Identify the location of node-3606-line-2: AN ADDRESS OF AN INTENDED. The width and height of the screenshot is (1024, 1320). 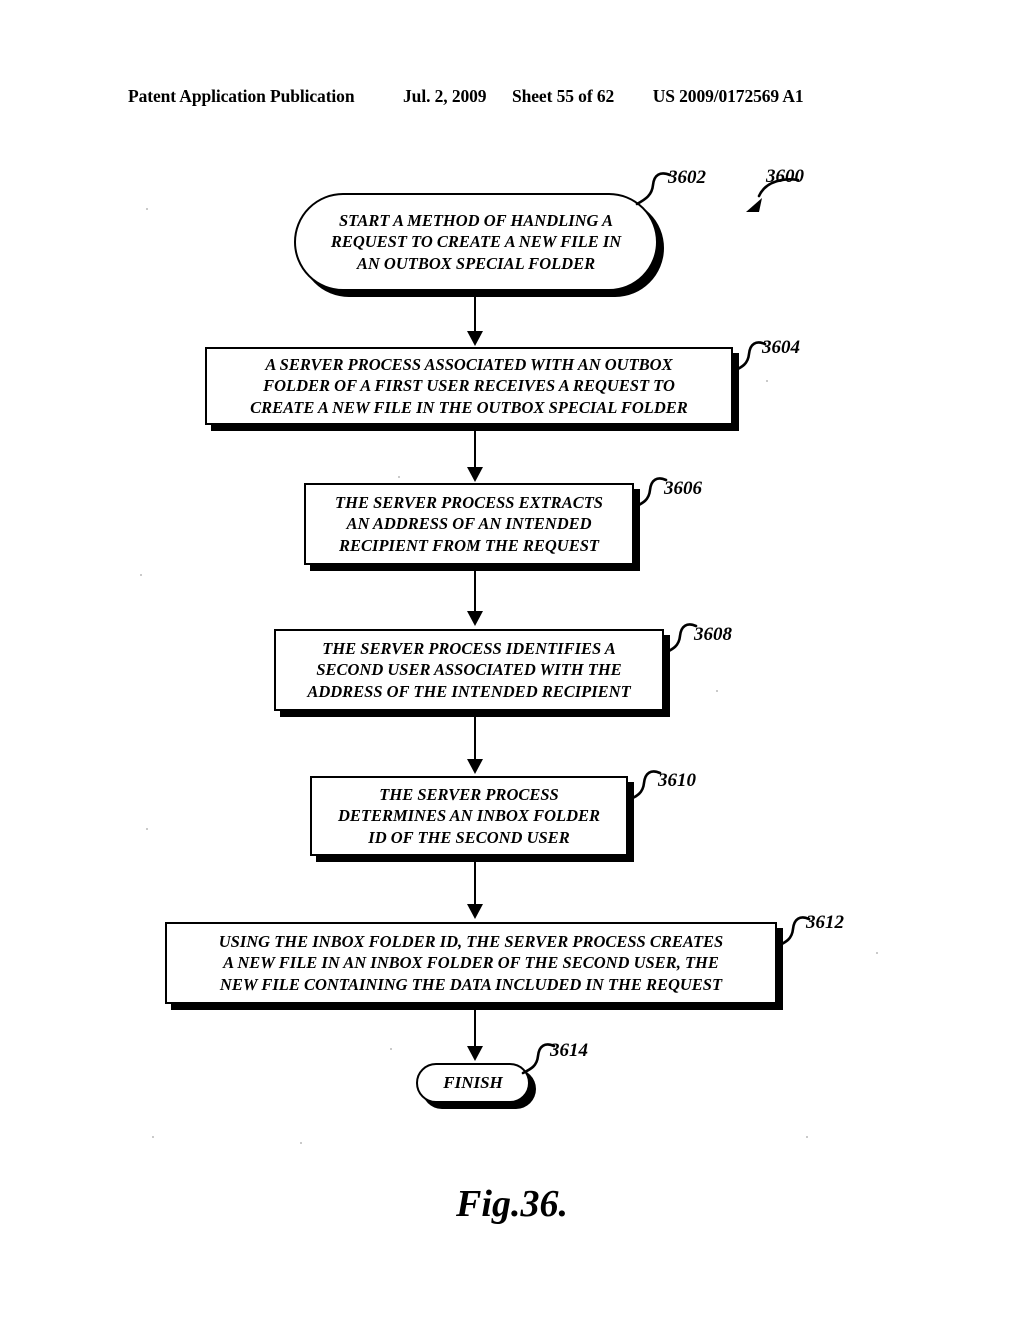
(469, 524).